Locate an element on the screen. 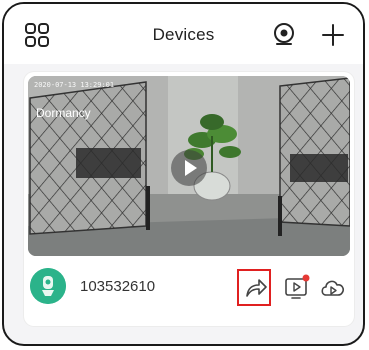 The width and height of the screenshot is (369, 350). playback-icon is located at coordinates (297, 287).